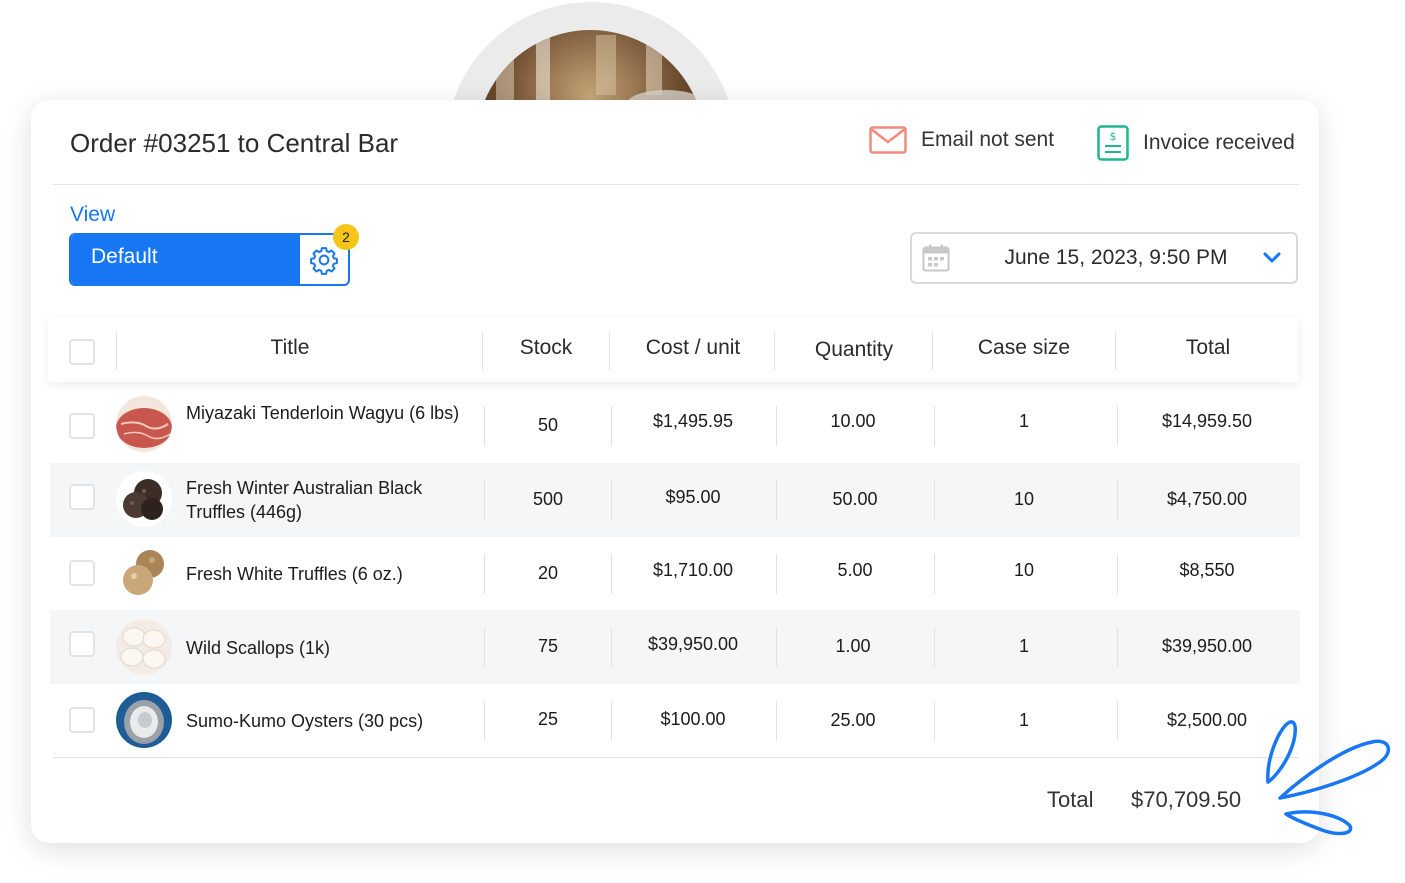  I want to click on date-value: June 15, 2023, 9:50 PM, so click(1116, 257).